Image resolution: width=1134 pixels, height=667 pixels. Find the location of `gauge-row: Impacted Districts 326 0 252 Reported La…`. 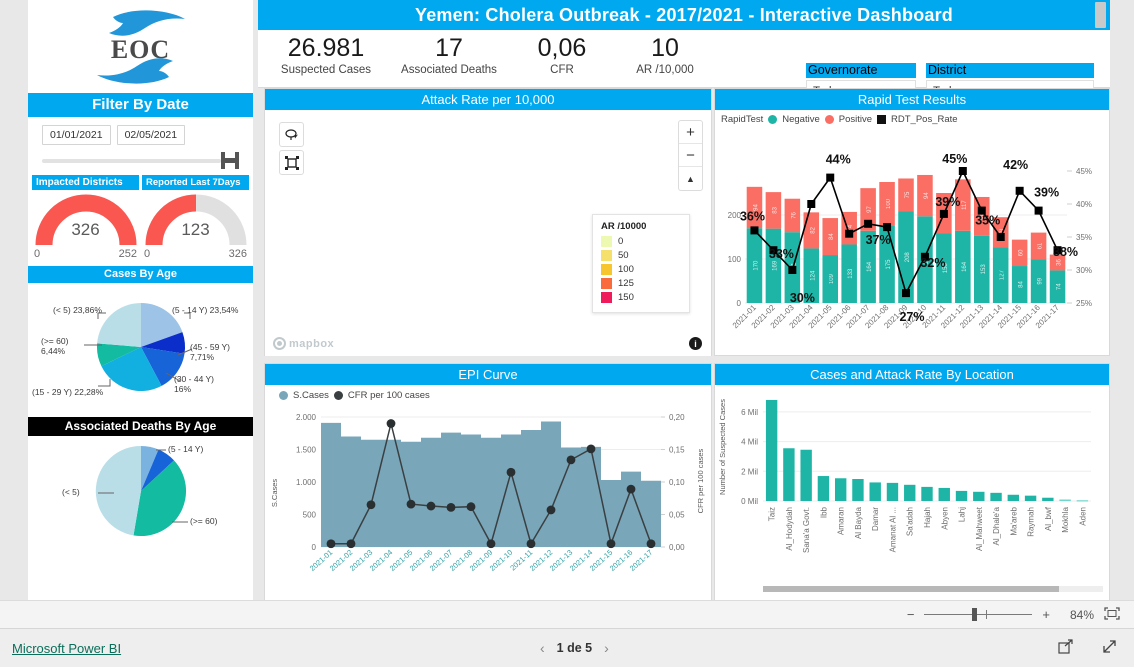

gauge-row: Impacted Districts 326 0 252 Reported La… is located at coordinates (140, 217).